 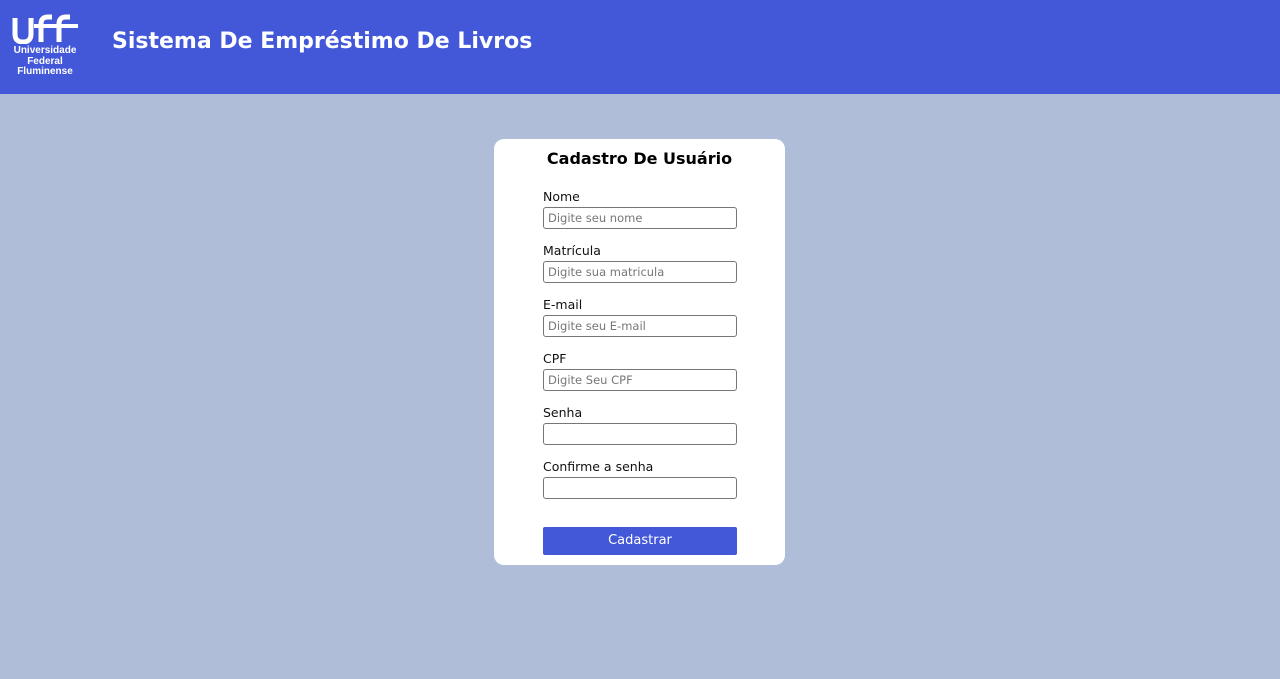 What do you see at coordinates (45, 61) in the screenshot?
I see `logo-text: Universidade Federal Fluminense` at bounding box center [45, 61].